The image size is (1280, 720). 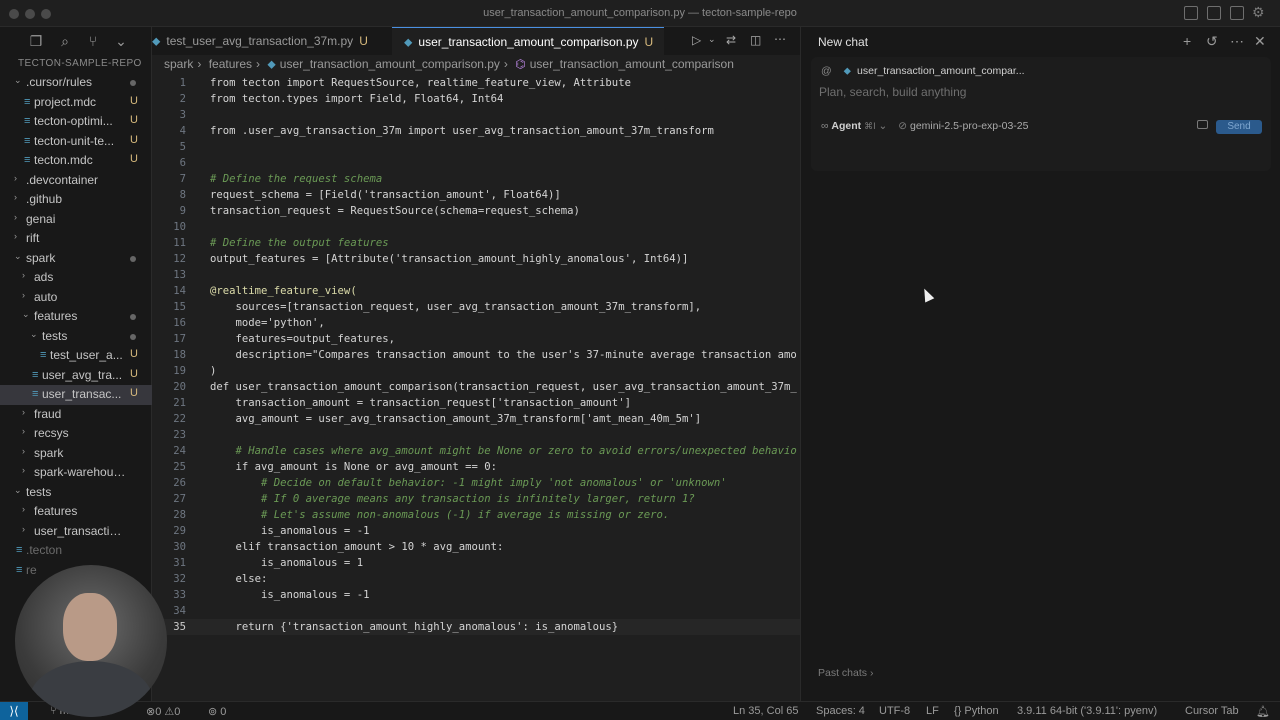 What do you see at coordinates (476, 147) in the screenshot?
I see `code-line: 5` at bounding box center [476, 147].